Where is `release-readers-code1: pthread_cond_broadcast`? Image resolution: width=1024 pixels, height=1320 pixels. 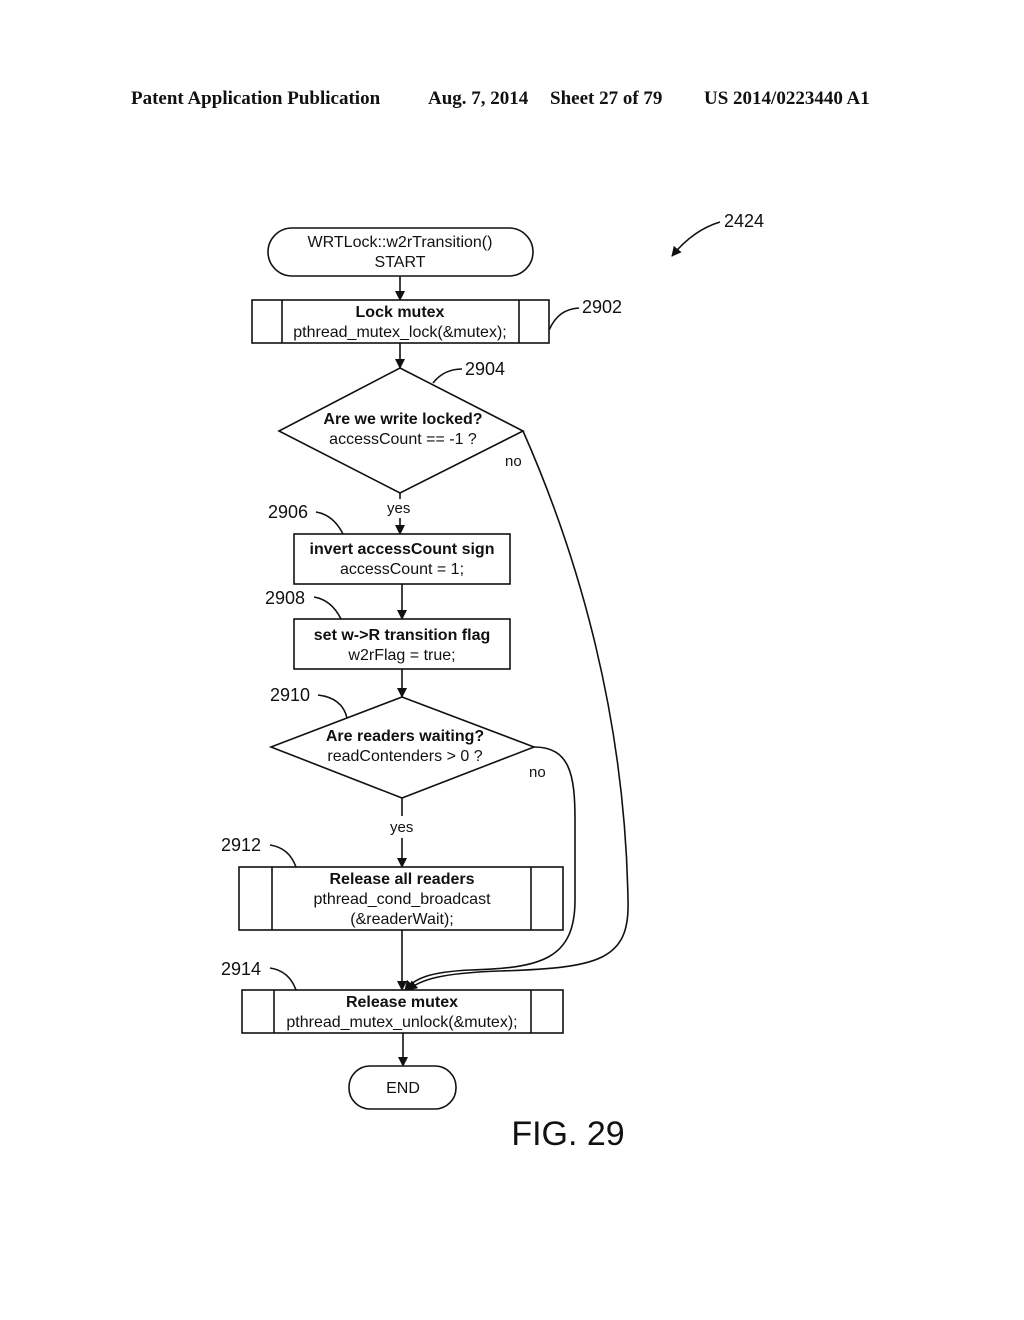
release-readers-code1: pthread_cond_broadcast is located at coordinates (402, 899).